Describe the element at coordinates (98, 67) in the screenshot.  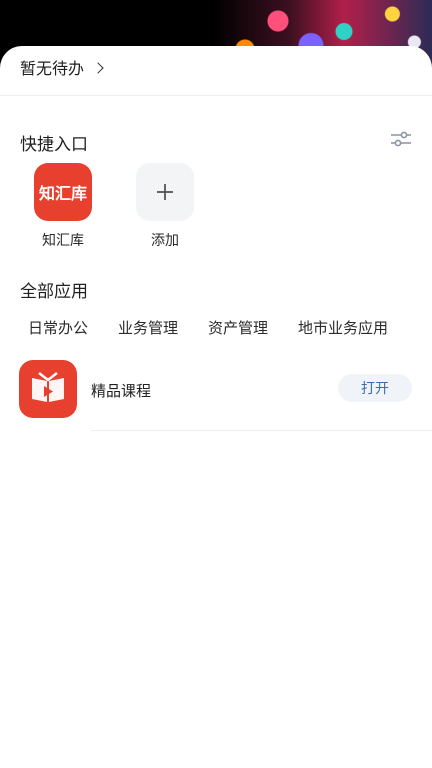
I see `chevron-right-icon` at that location.